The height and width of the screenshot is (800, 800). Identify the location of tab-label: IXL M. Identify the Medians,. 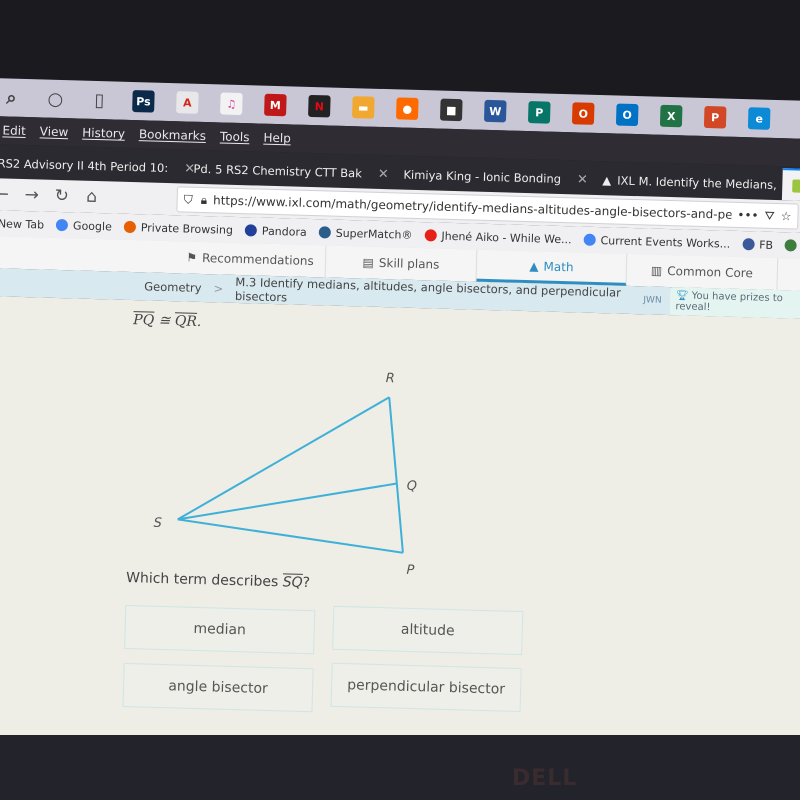
(697, 183).